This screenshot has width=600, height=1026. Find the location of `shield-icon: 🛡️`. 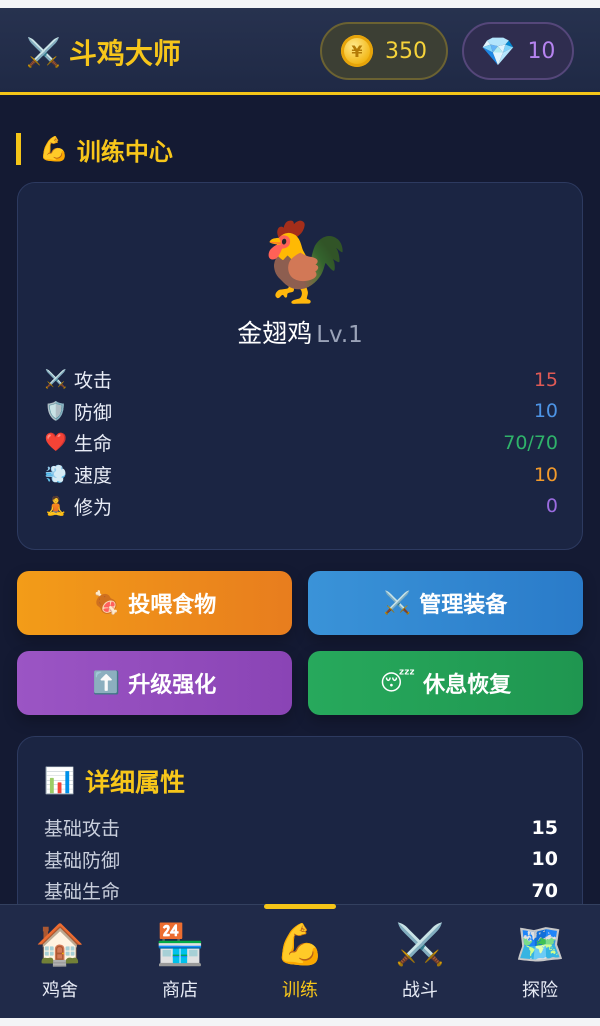

shield-icon: 🛡️ is located at coordinates (56, 411).